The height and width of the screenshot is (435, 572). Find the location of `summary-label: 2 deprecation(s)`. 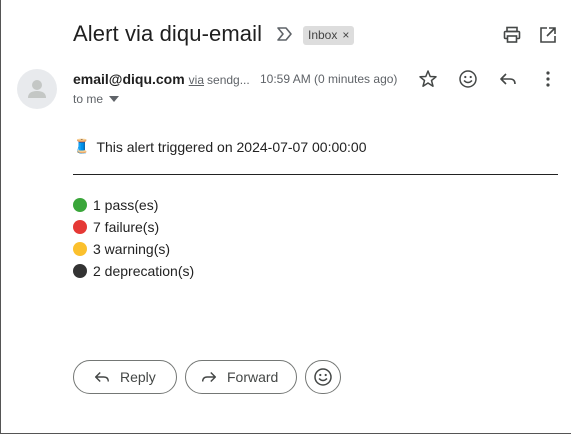

summary-label: 2 deprecation(s) is located at coordinates (144, 271).